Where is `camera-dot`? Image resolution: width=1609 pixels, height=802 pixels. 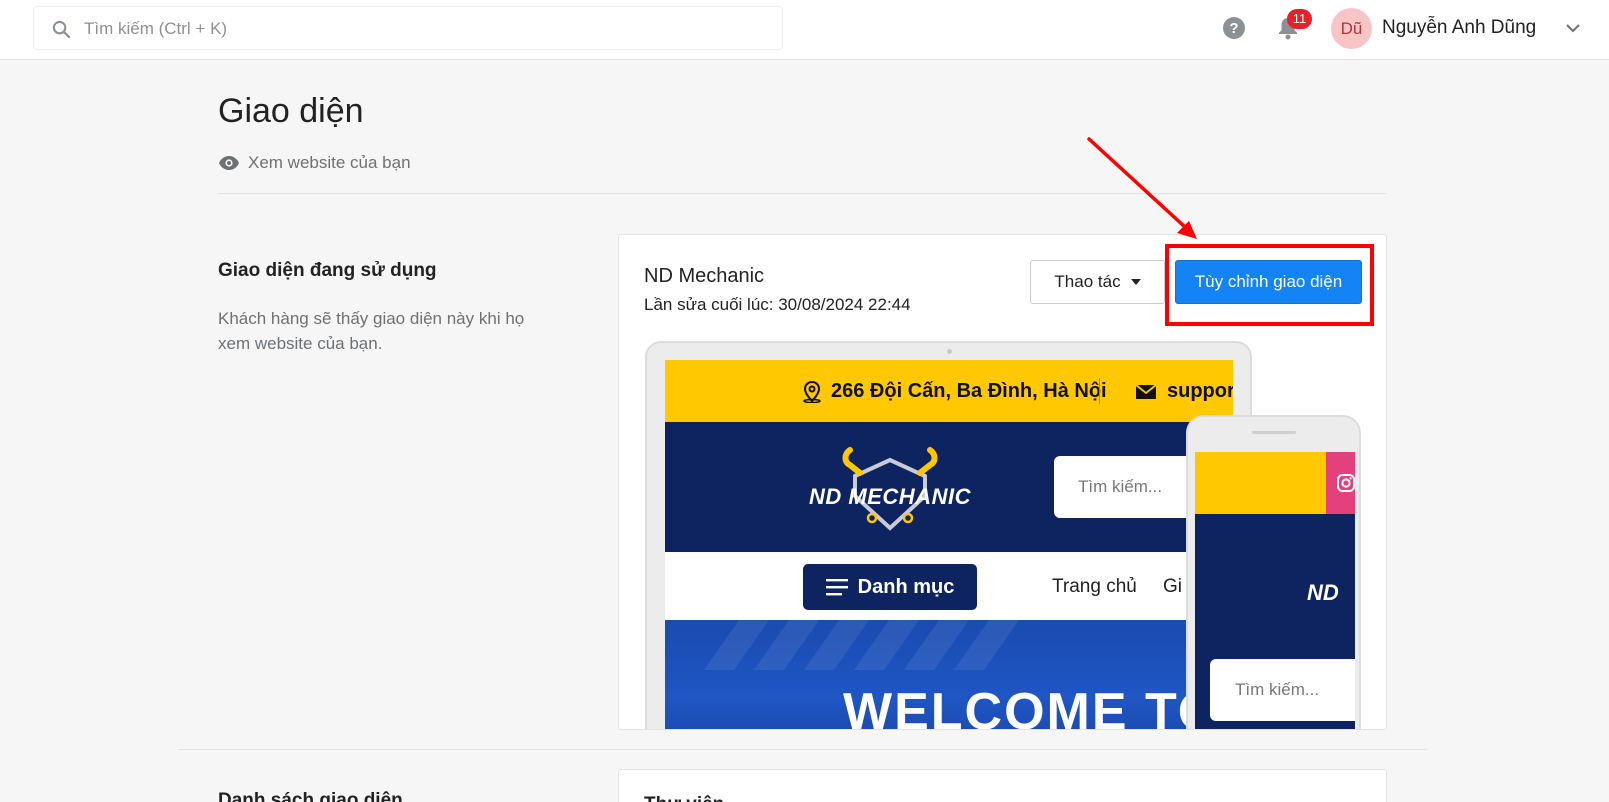 camera-dot is located at coordinates (949, 351).